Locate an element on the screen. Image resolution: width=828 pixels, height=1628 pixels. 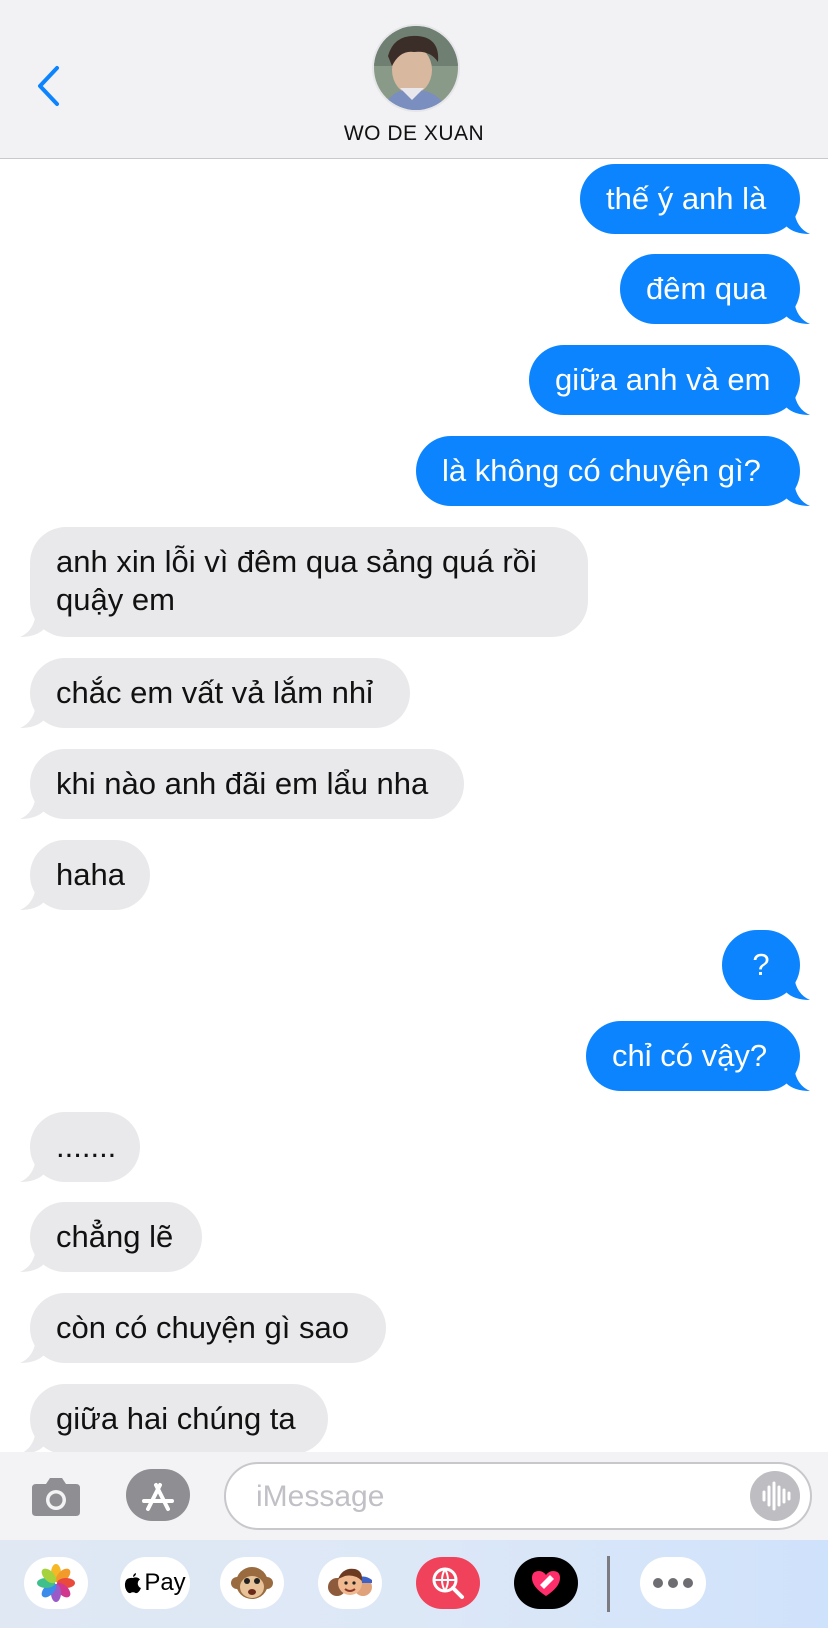
message-text: thế ý anh là is located at coordinates (686, 198).